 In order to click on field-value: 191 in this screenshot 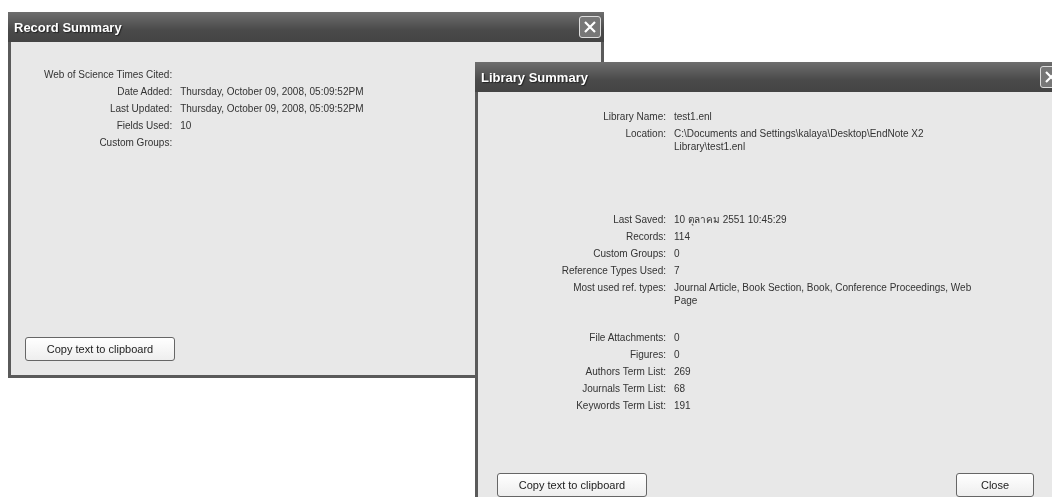, I will do `click(682, 405)`.